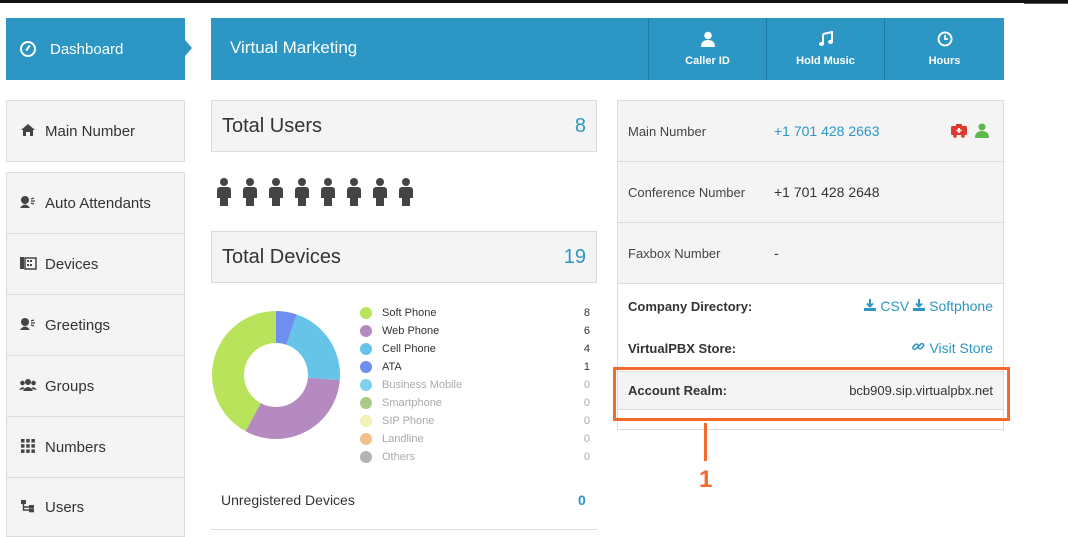 The image size is (1068, 537). I want to click on sidebar-item-auto-attendants: Auto Attendants, so click(95, 203).